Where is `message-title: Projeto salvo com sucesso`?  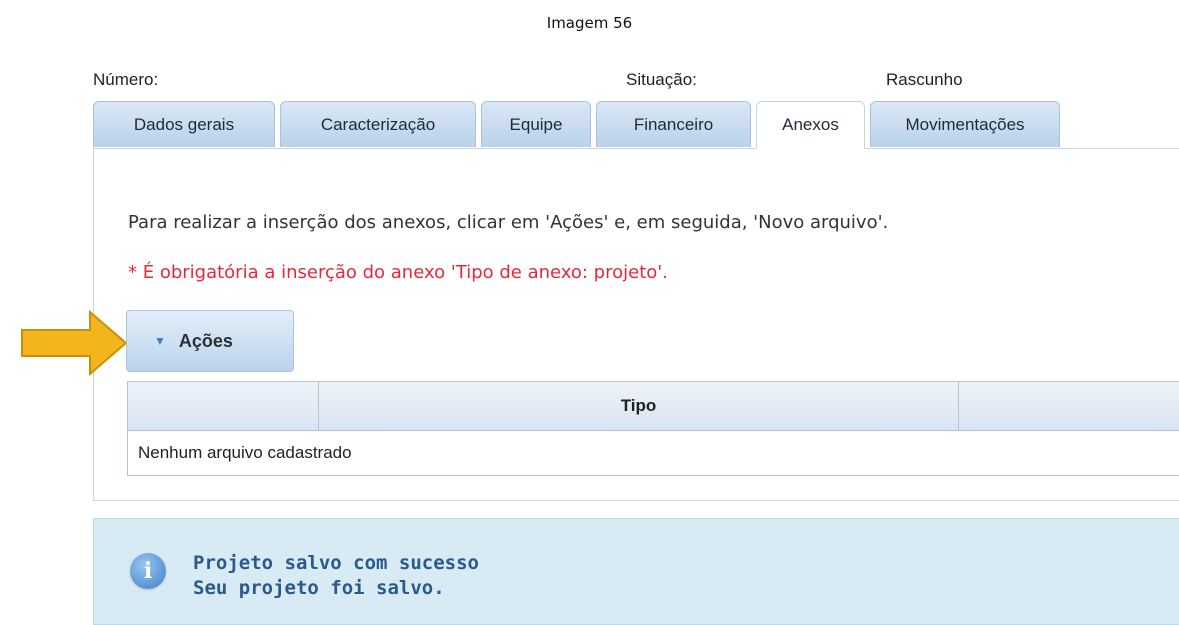
message-title: Projeto salvo com sucesso is located at coordinates (336, 563).